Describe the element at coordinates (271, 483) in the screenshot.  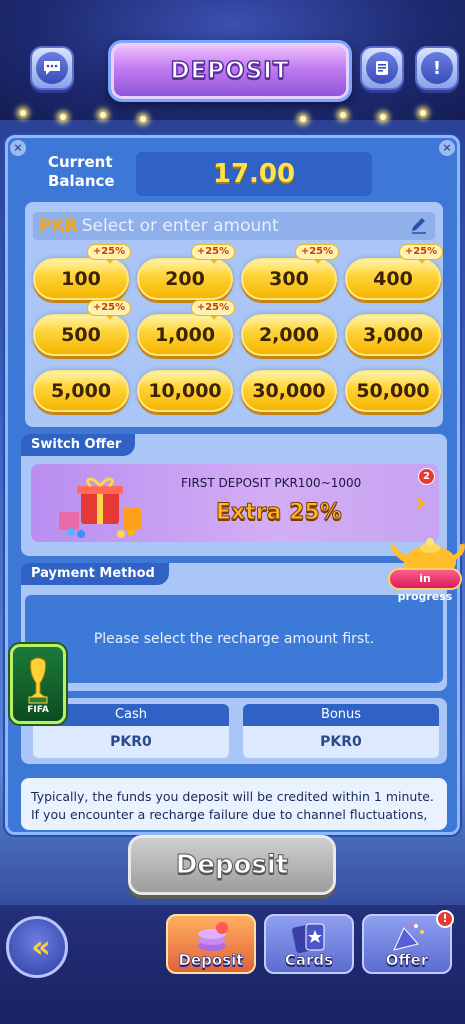
I see `offer-title: FIRST DEPOSIT PKR100~1000` at that location.